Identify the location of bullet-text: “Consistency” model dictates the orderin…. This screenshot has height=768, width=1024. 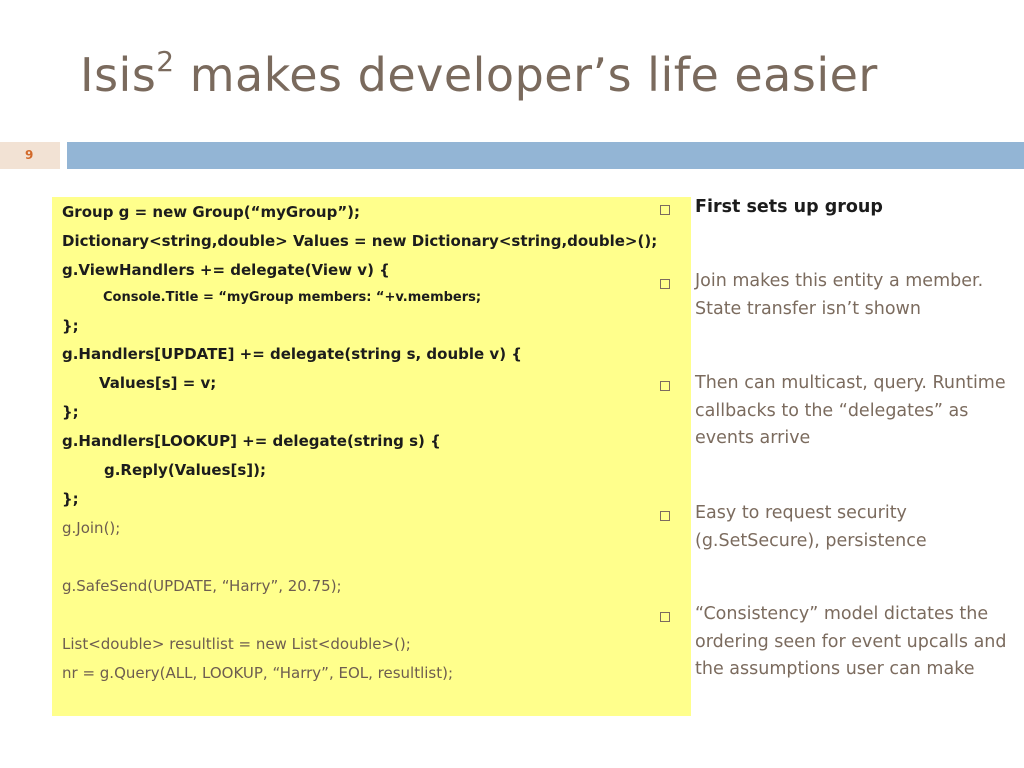
(851, 641).